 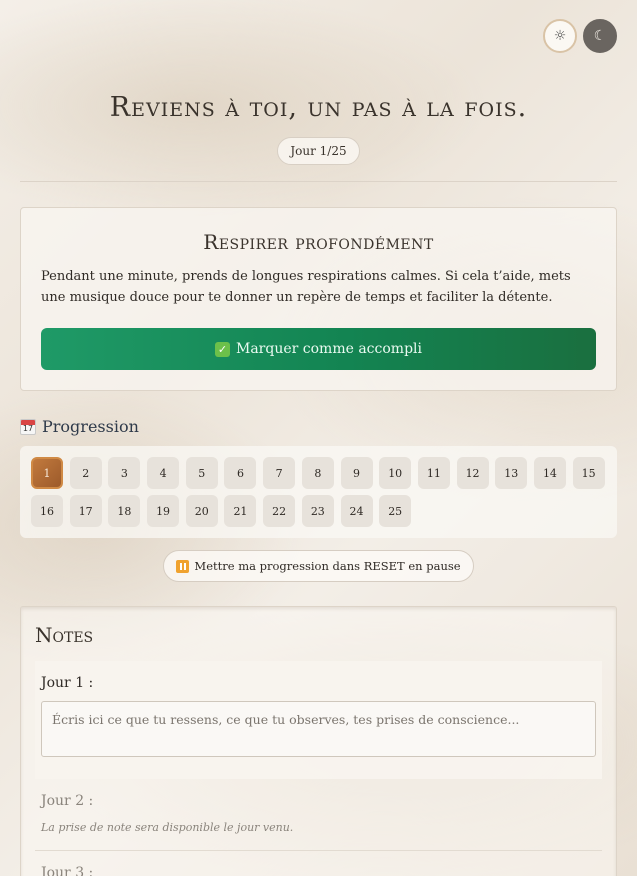 I want to click on check-icon: ✓, so click(x=222, y=349).